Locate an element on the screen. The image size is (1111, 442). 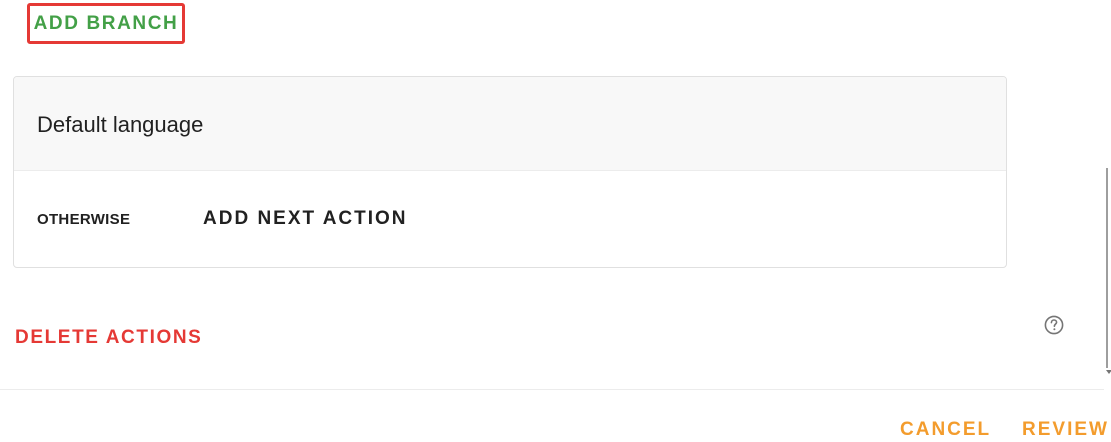
otherwise-label: OTHERWISE is located at coordinates (84, 219).